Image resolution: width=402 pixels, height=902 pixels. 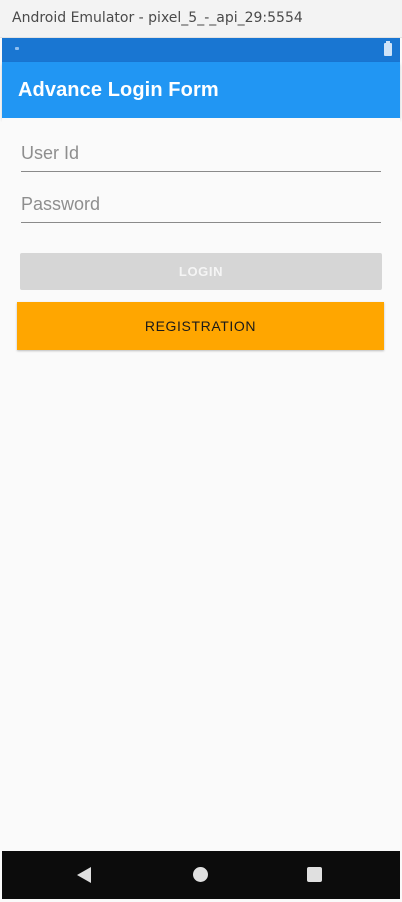 I want to click on navigation-bar, so click(x=201, y=875).